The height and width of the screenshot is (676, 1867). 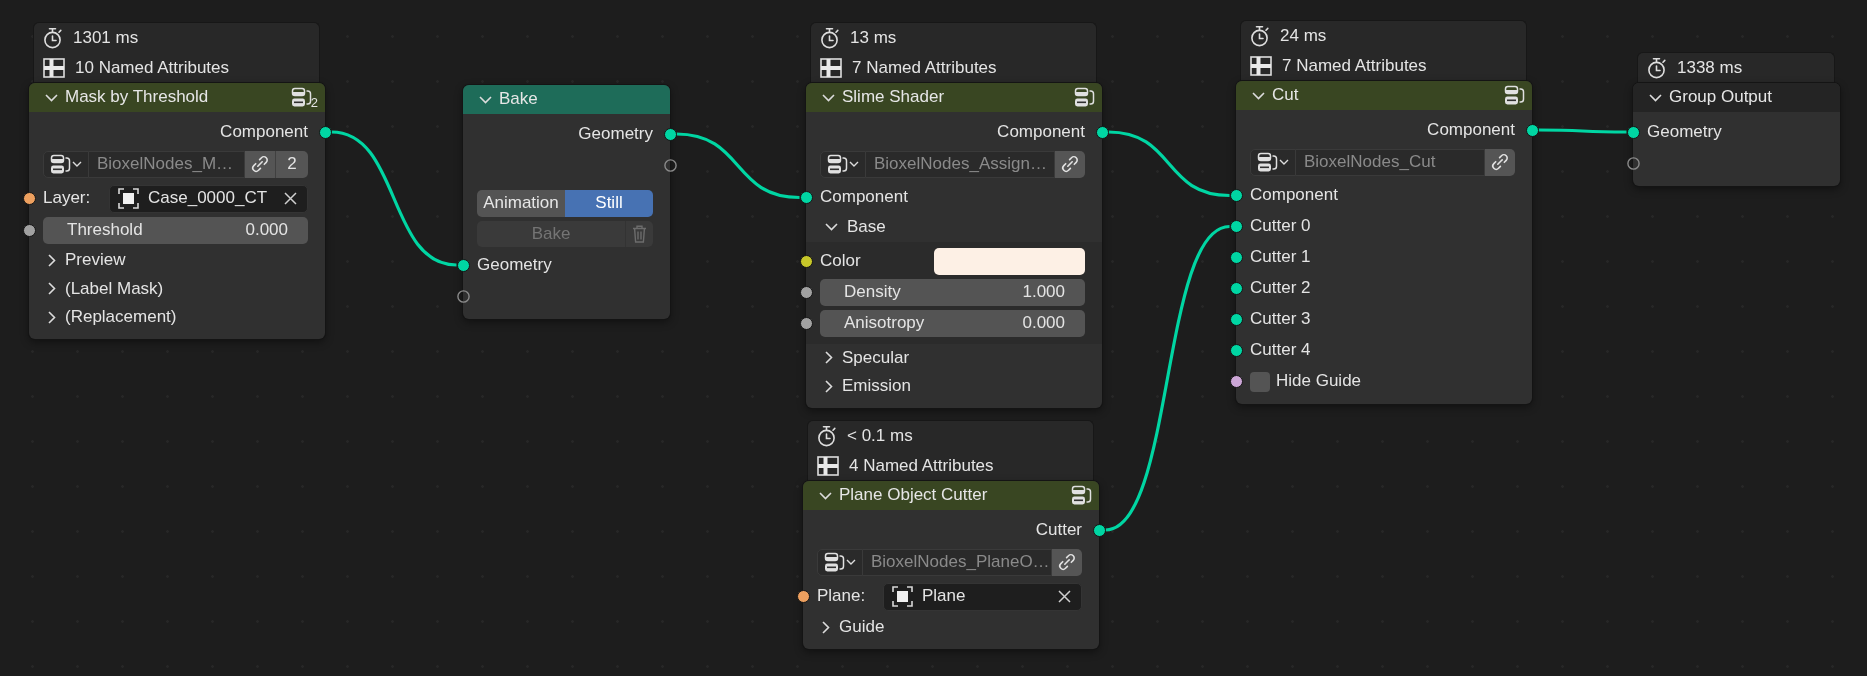 What do you see at coordinates (609, 203) in the screenshot?
I see `segment-button: Still` at bounding box center [609, 203].